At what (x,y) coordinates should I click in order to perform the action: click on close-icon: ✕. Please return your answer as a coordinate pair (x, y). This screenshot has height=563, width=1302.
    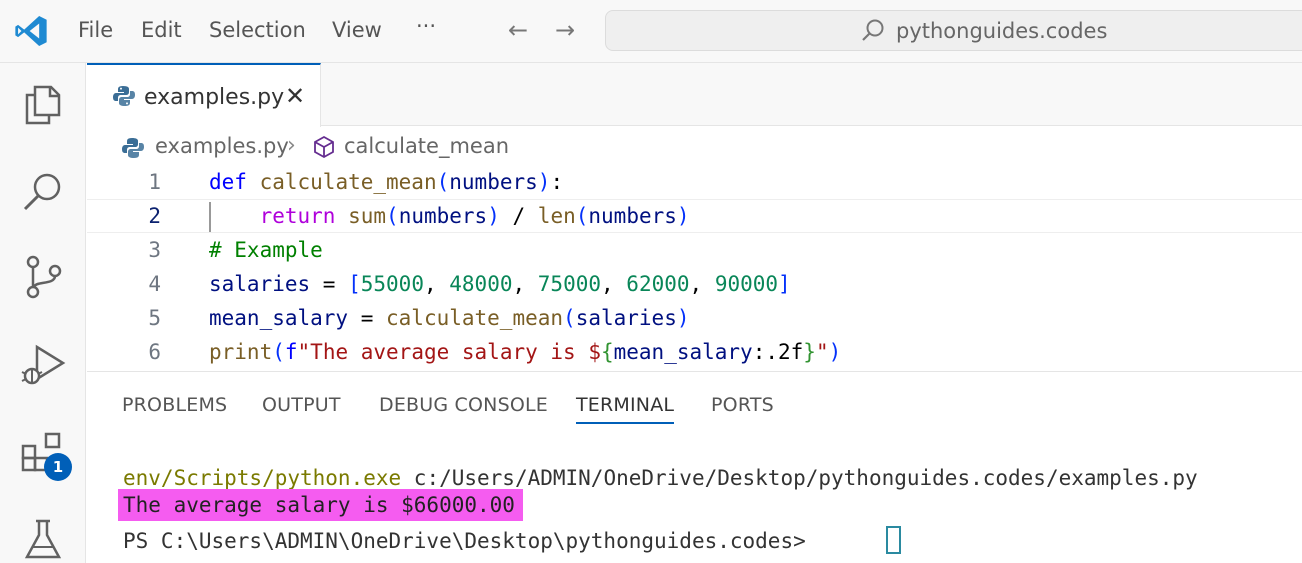
    Looking at the image, I should click on (295, 96).